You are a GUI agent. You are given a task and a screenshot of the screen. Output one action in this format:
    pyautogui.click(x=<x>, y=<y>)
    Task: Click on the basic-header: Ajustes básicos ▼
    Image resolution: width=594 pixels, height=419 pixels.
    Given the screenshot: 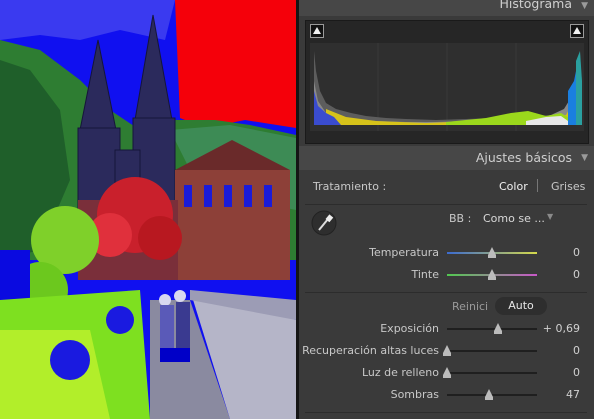 What is the action you would take?
    pyautogui.click(x=446, y=158)
    